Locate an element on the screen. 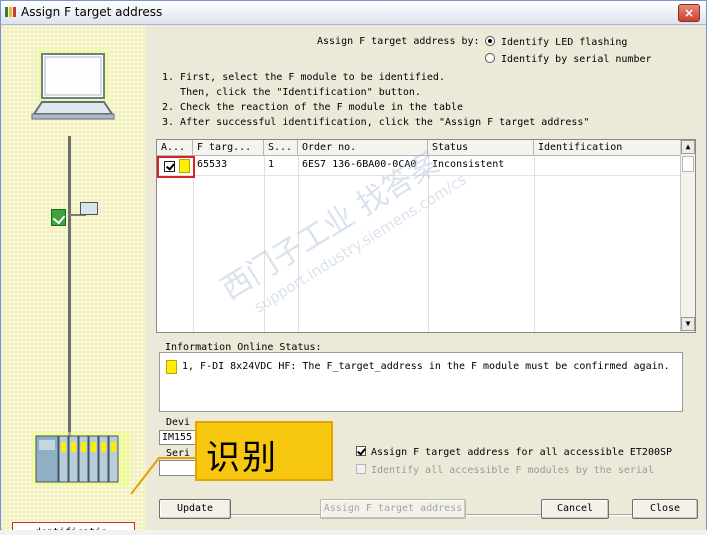 Image resolution: width=707 pixels, height=535 pixels. radio-serial-label: Identify by serial number is located at coordinates (576, 59).